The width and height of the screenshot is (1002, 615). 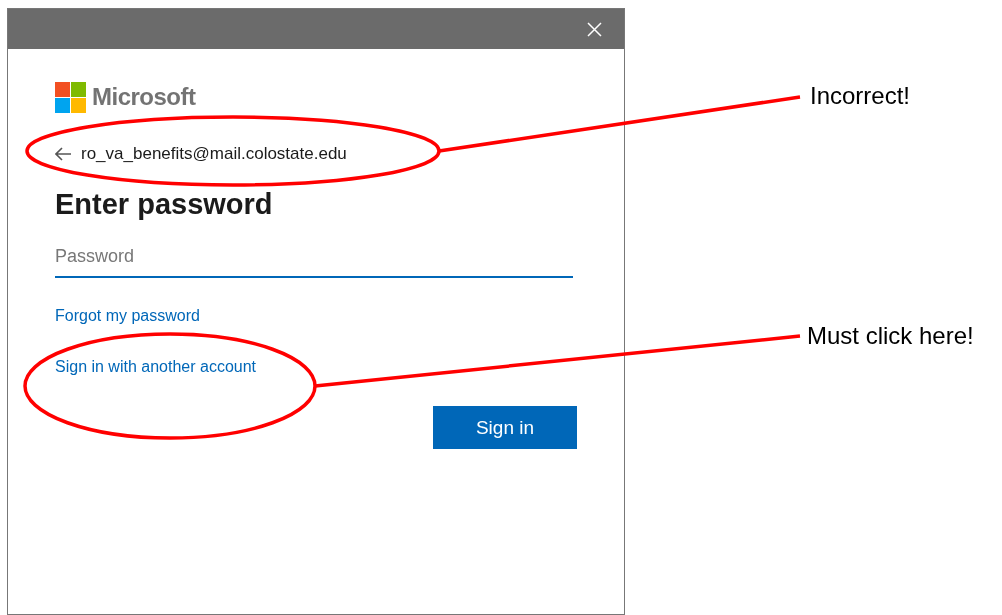 I want to click on logo-icon, so click(x=70, y=97).